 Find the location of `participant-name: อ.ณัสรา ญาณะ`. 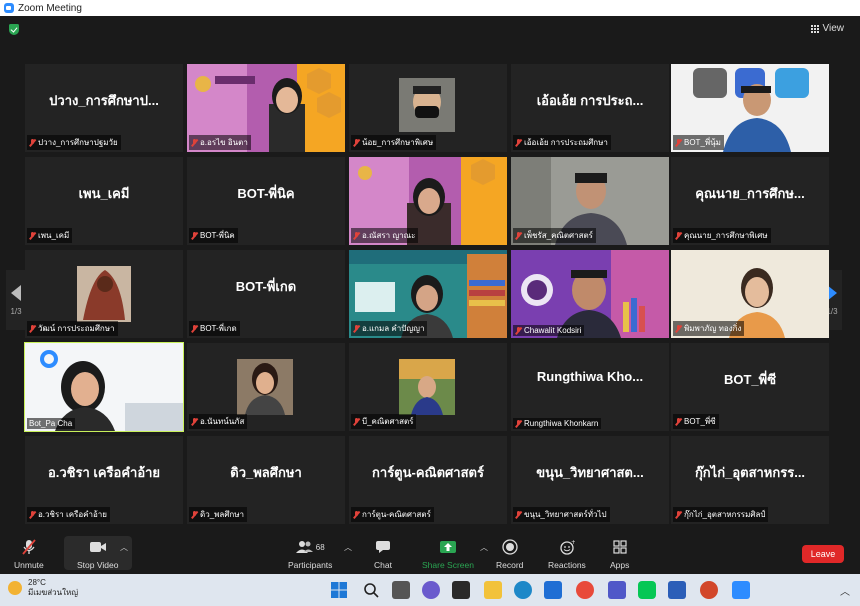

participant-name: อ.ณัสรา ญาณะ is located at coordinates (389, 235).